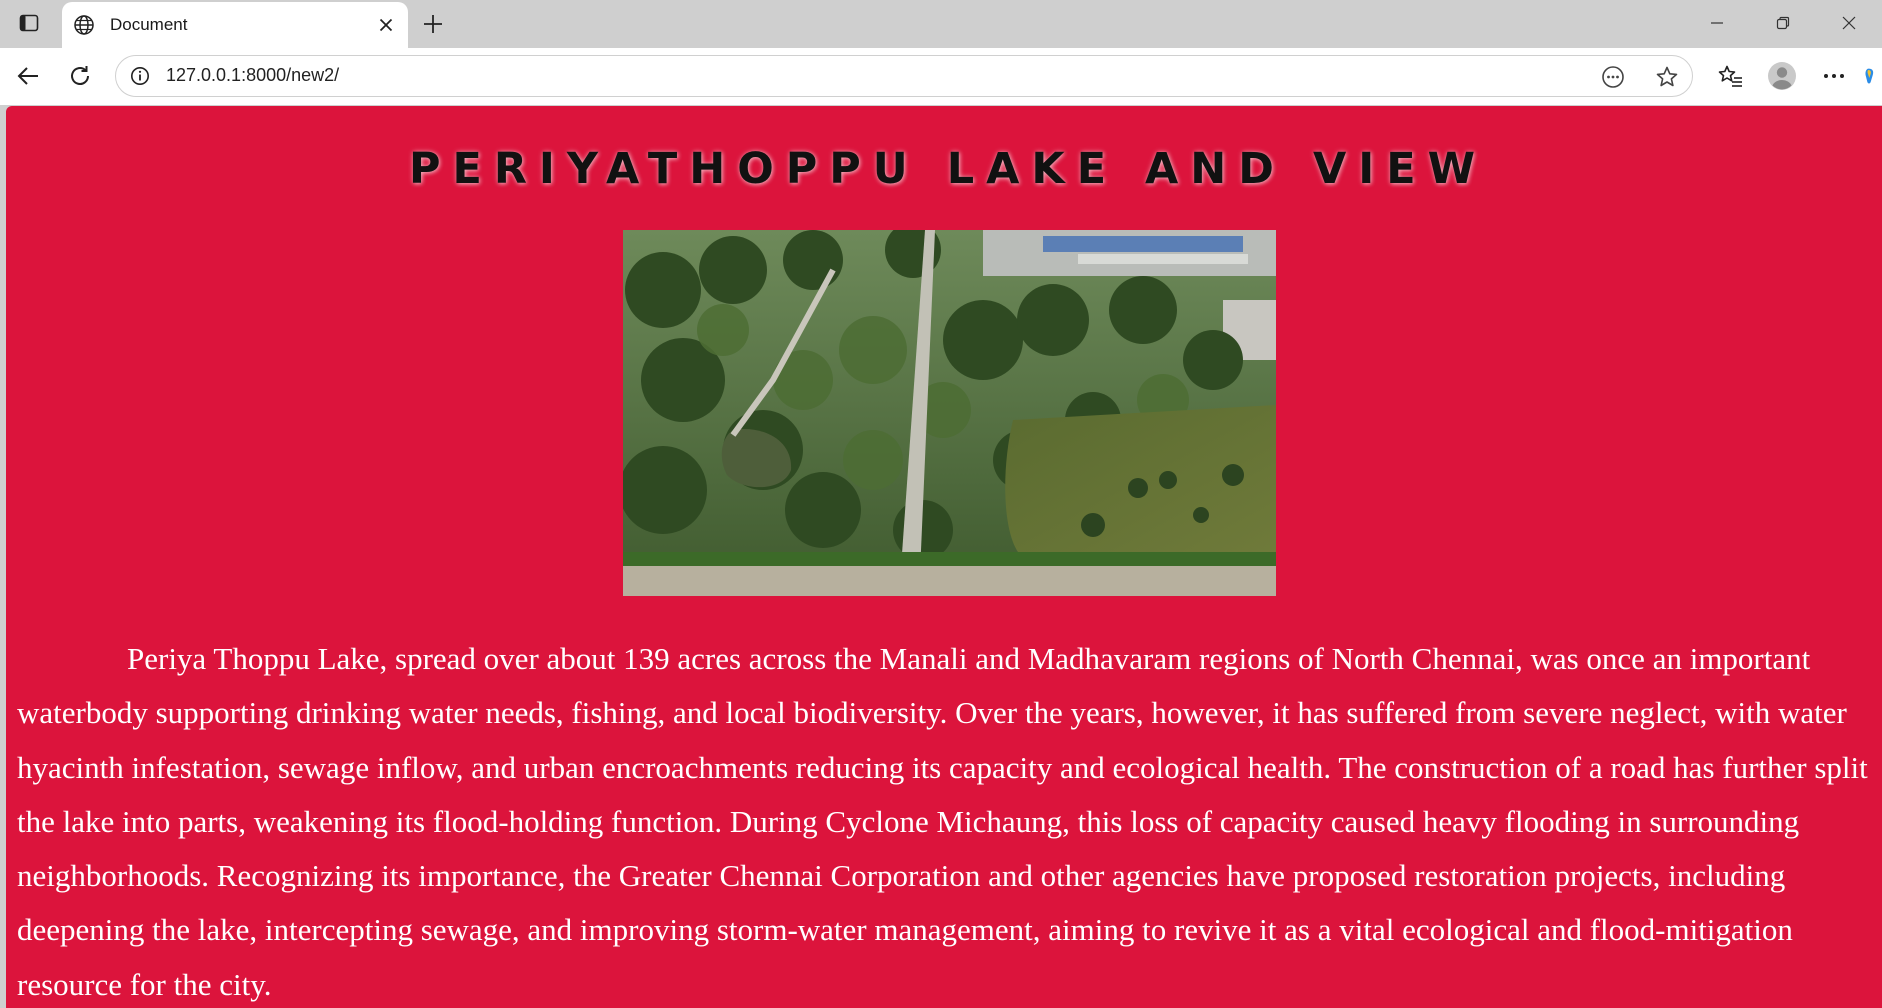  Describe the element at coordinates (84, 25) in the screenshot. I see `globe-icon` at that location.